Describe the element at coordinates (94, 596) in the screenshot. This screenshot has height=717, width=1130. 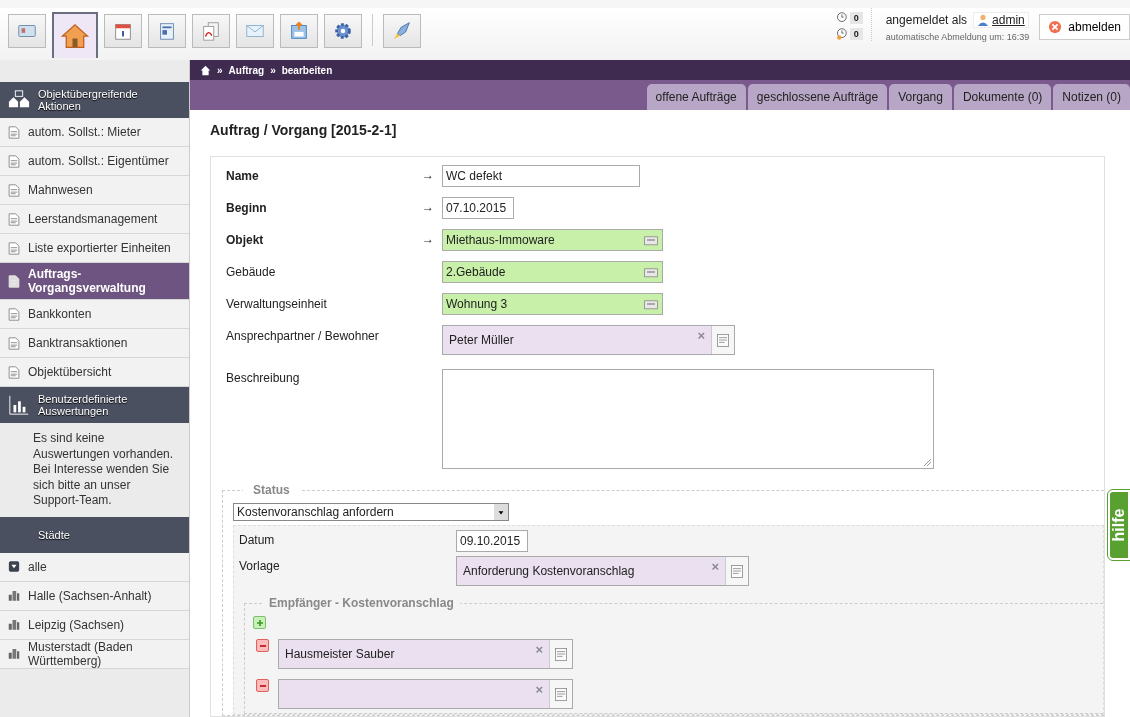
I see `sidebar-item: Halle (Sachsen-Anhalt)` at that location.